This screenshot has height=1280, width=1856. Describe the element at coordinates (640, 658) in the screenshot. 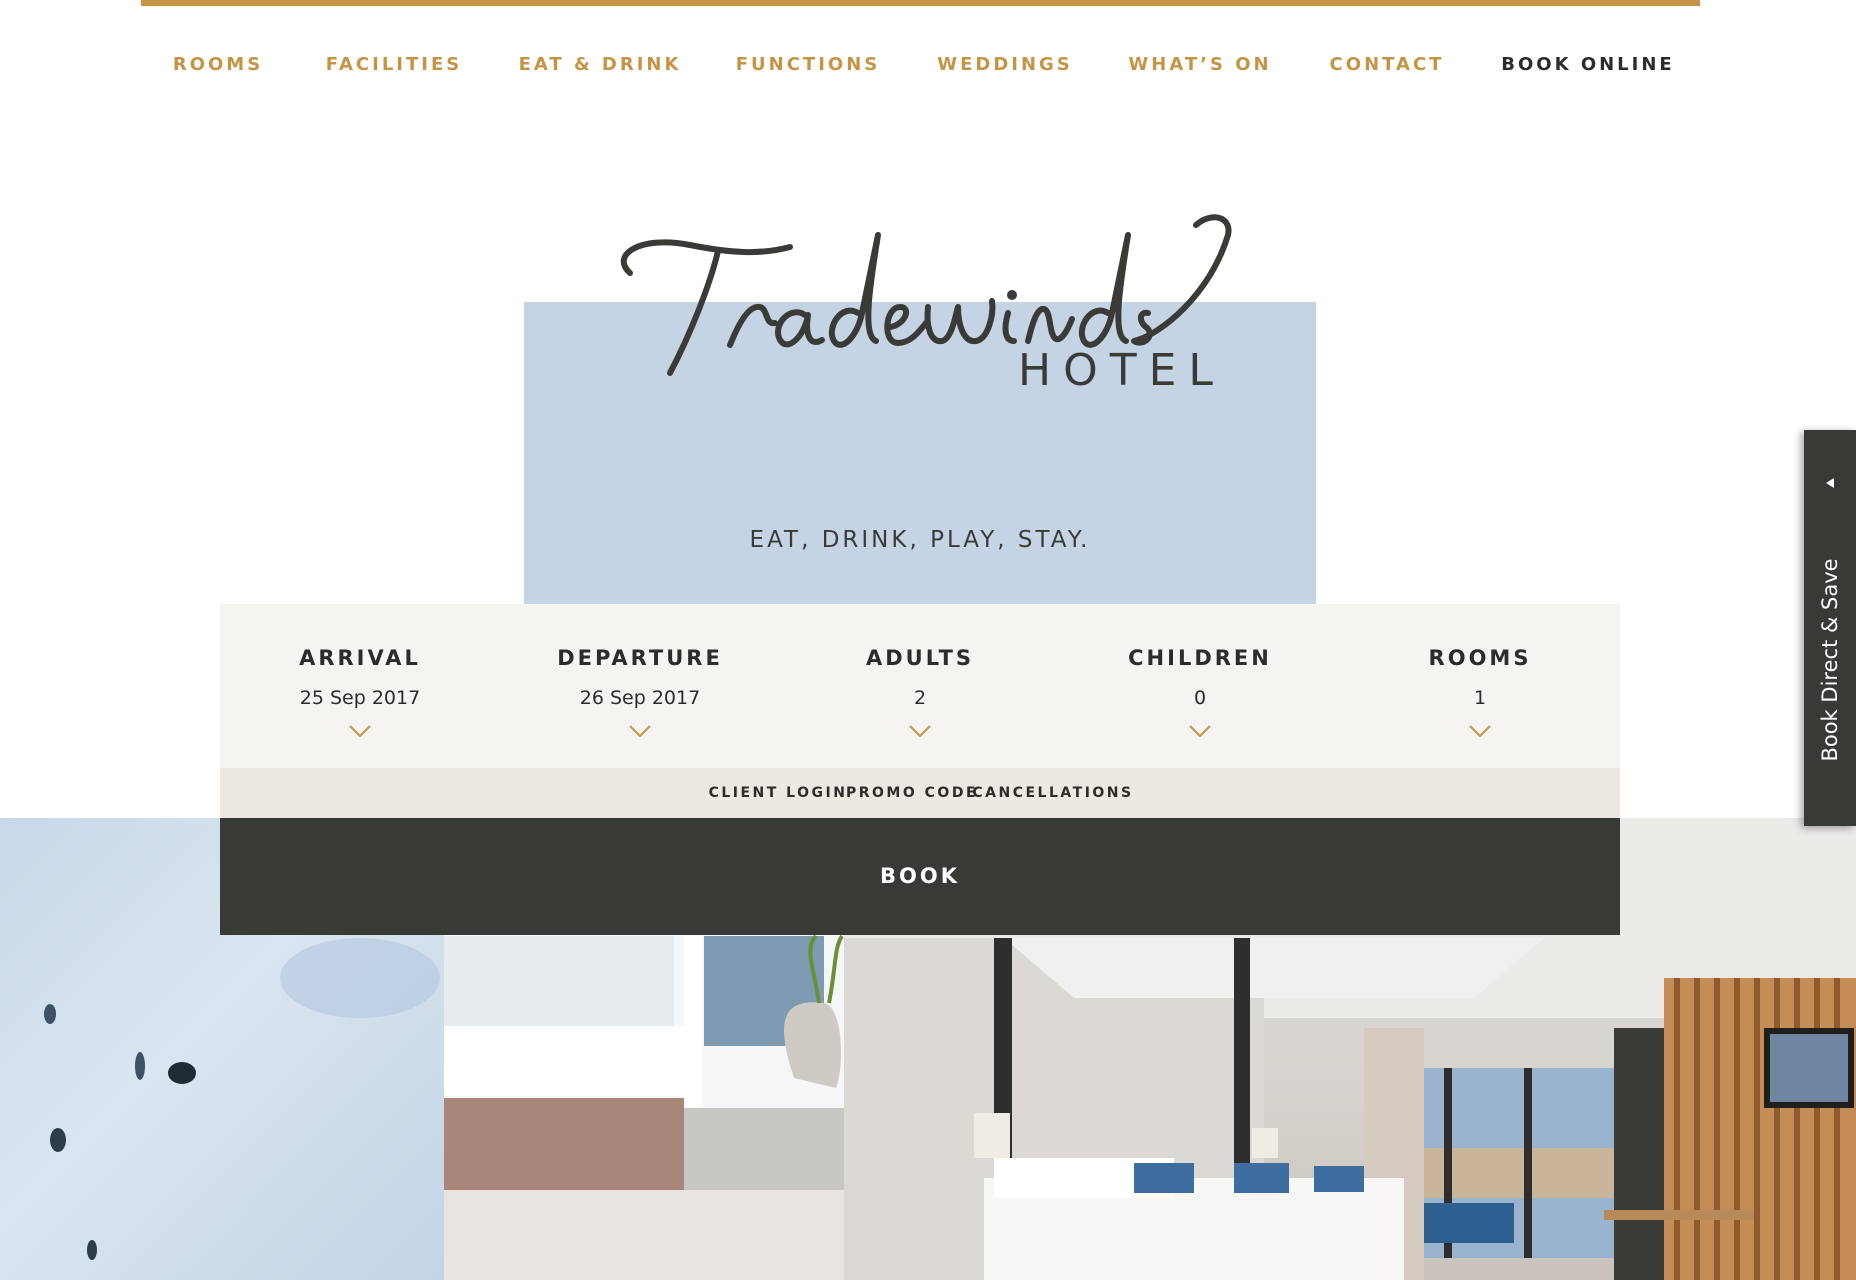

I see `departure-label: DEPARTURE` at that location.